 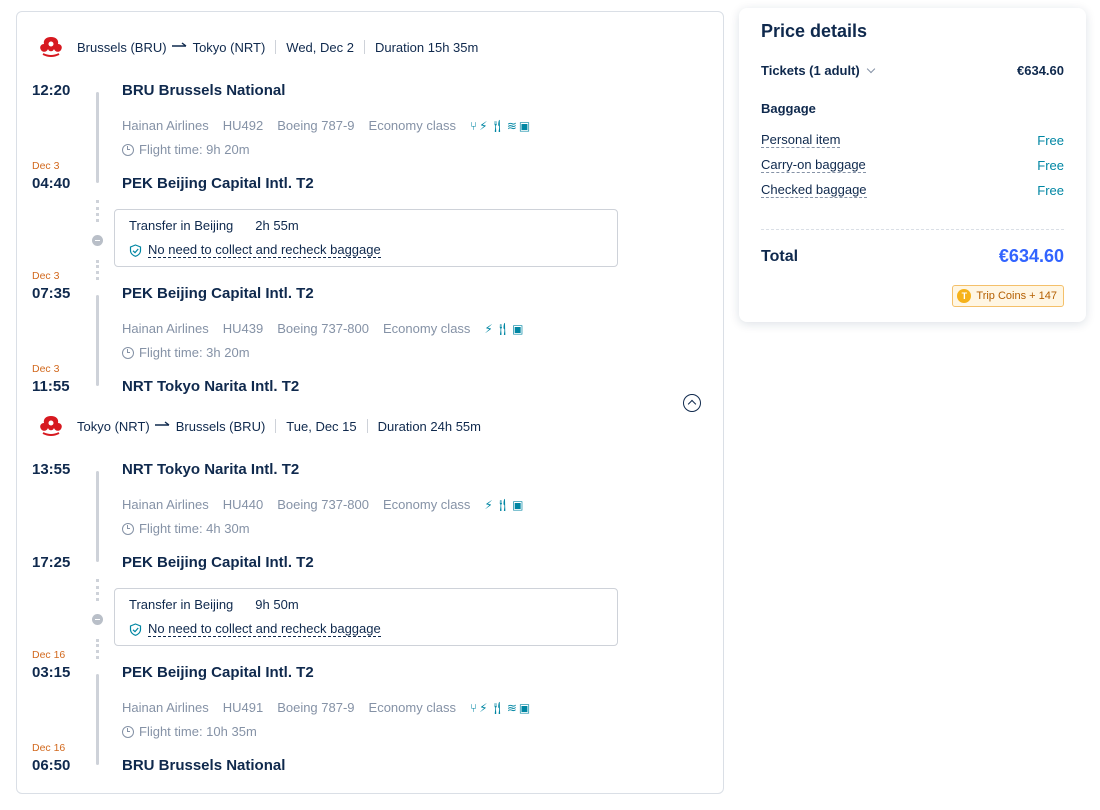 What do you see at coordinates (211, 469) in the screenshot?
I see `departure-airport: NRT Tokyo Narita Intl. T2` at bounding box center [211, 469].